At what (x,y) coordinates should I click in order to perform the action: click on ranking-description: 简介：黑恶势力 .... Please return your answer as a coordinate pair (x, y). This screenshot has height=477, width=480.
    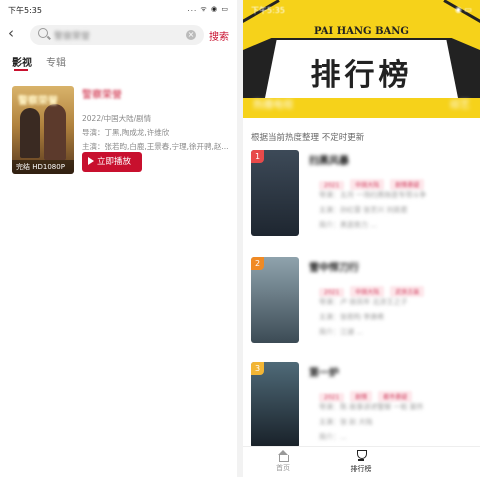
    Looking at the image, I should click on (348, 225).